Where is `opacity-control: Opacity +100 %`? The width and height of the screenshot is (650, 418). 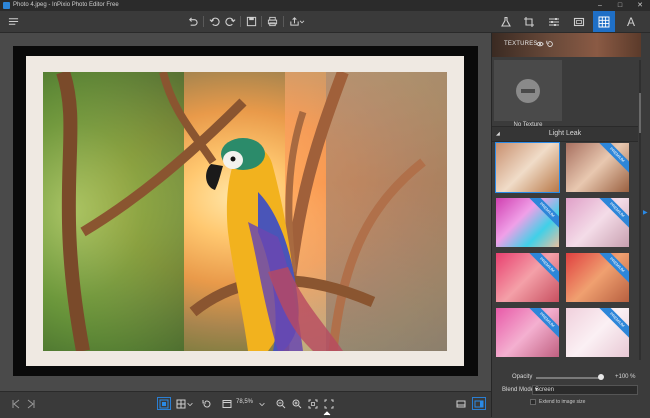
opacity-control: Opacity +100 % is located at coordinates (567, 378).